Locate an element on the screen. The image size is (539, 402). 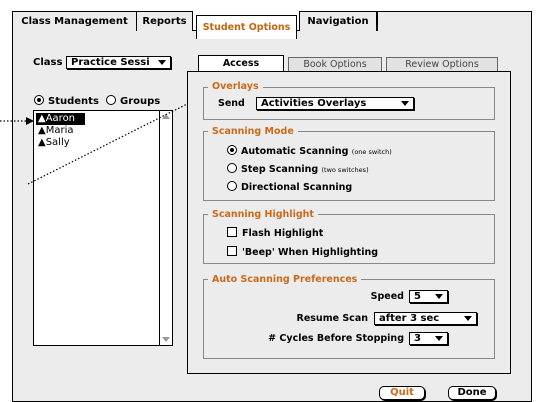
automatic-scanning-note: (one switch) is located at coordinates (371, 152).